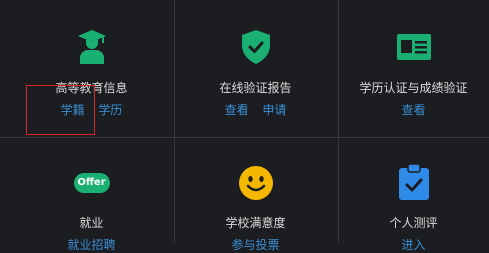  I want to click on cell-links: 查看, so click(413, 109).